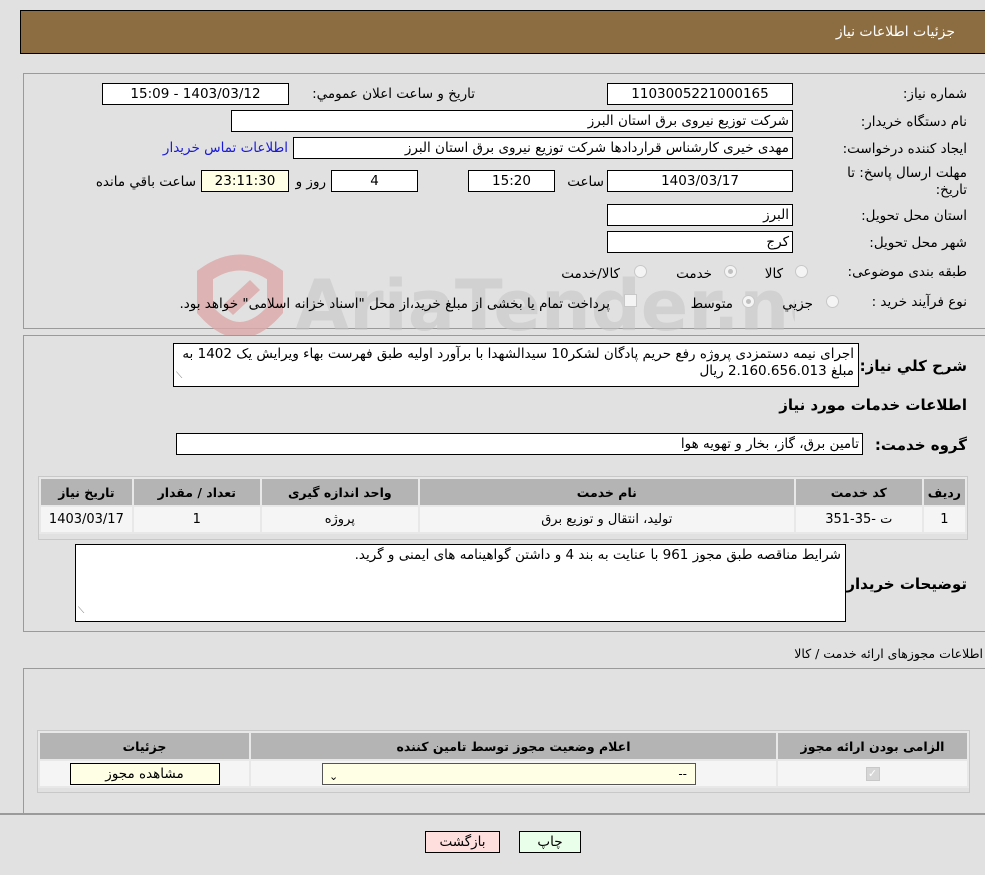 The image size is (985, 875). I want to click on category-option-service: خدمت, so click(694, 274).